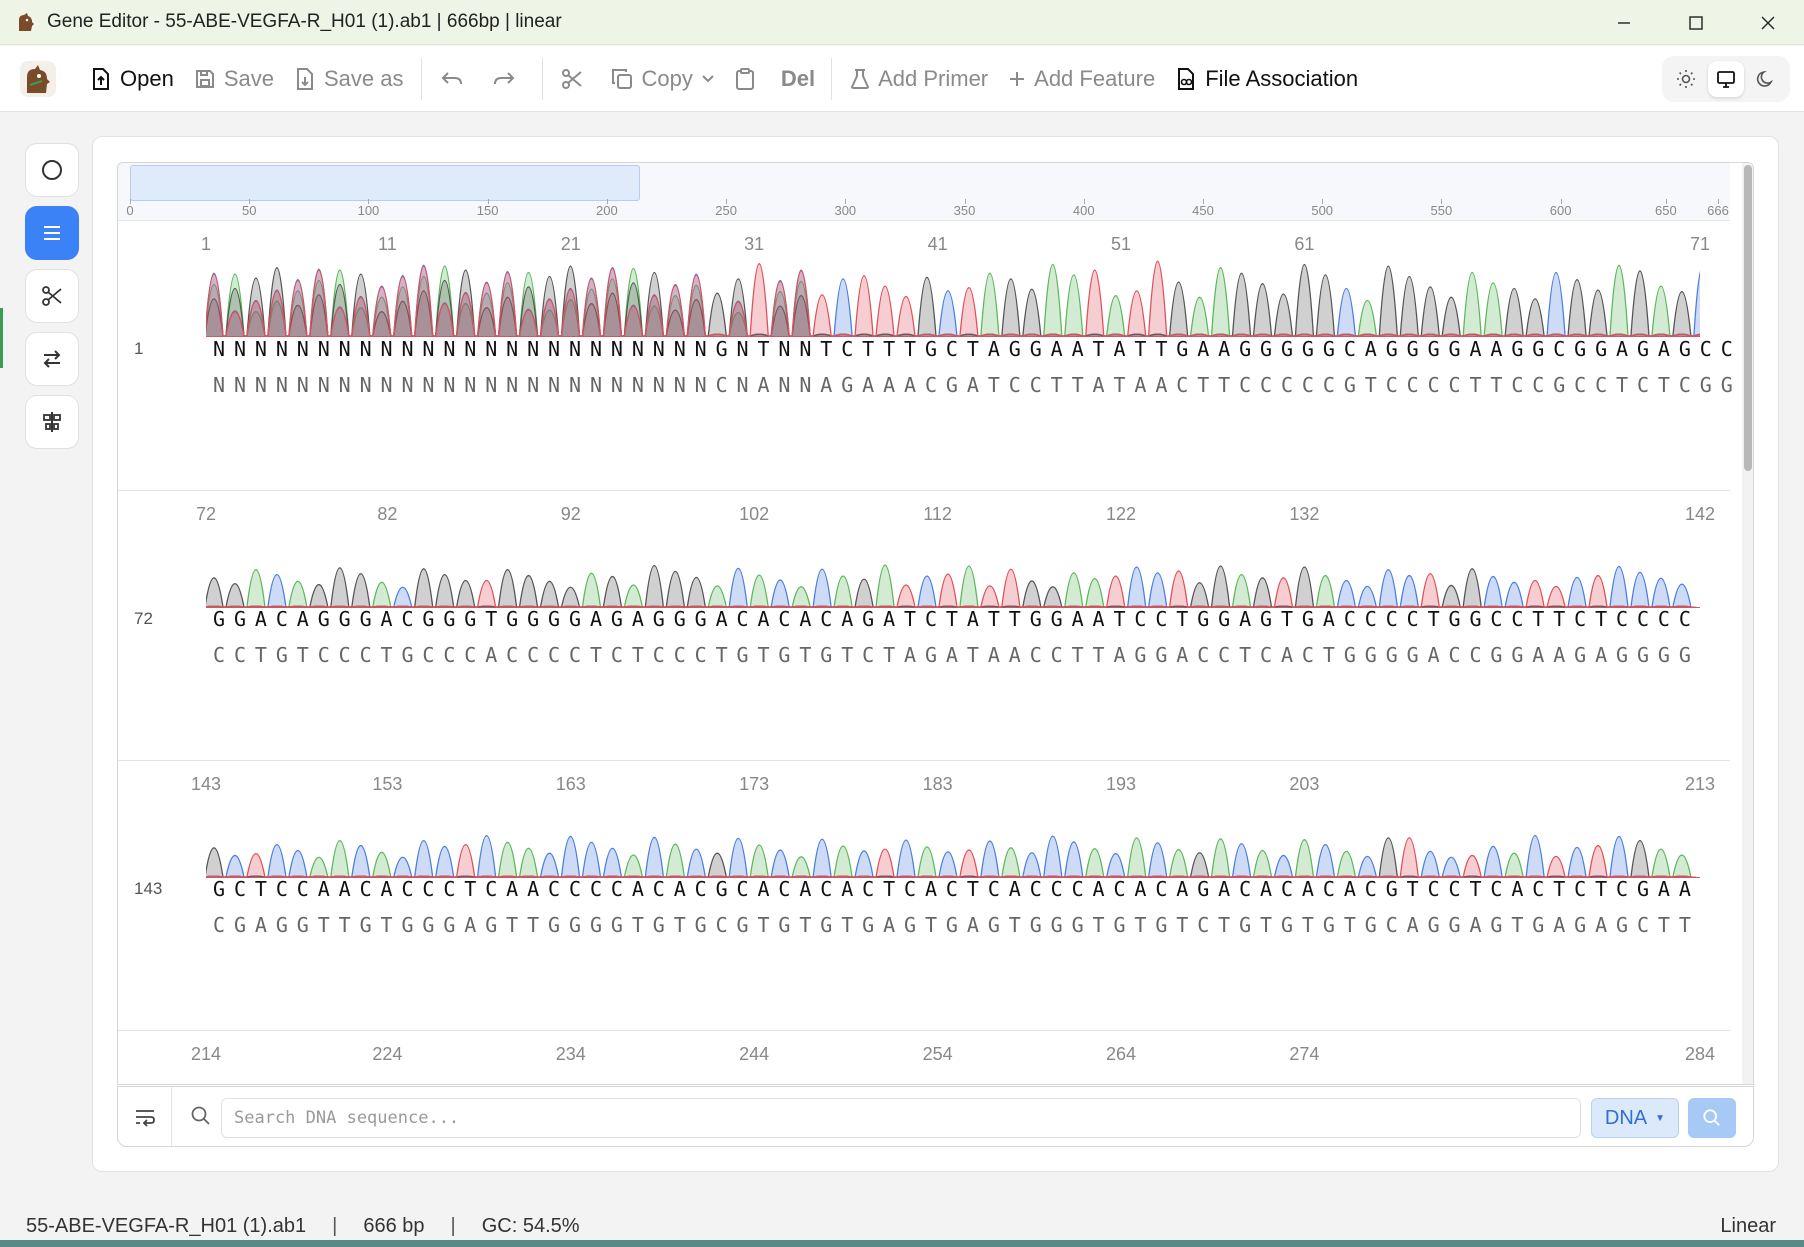  What do you see at coordinates (206, 784) in the screenshot?
I see `position-label: 143` at bounding box center [206, 784].